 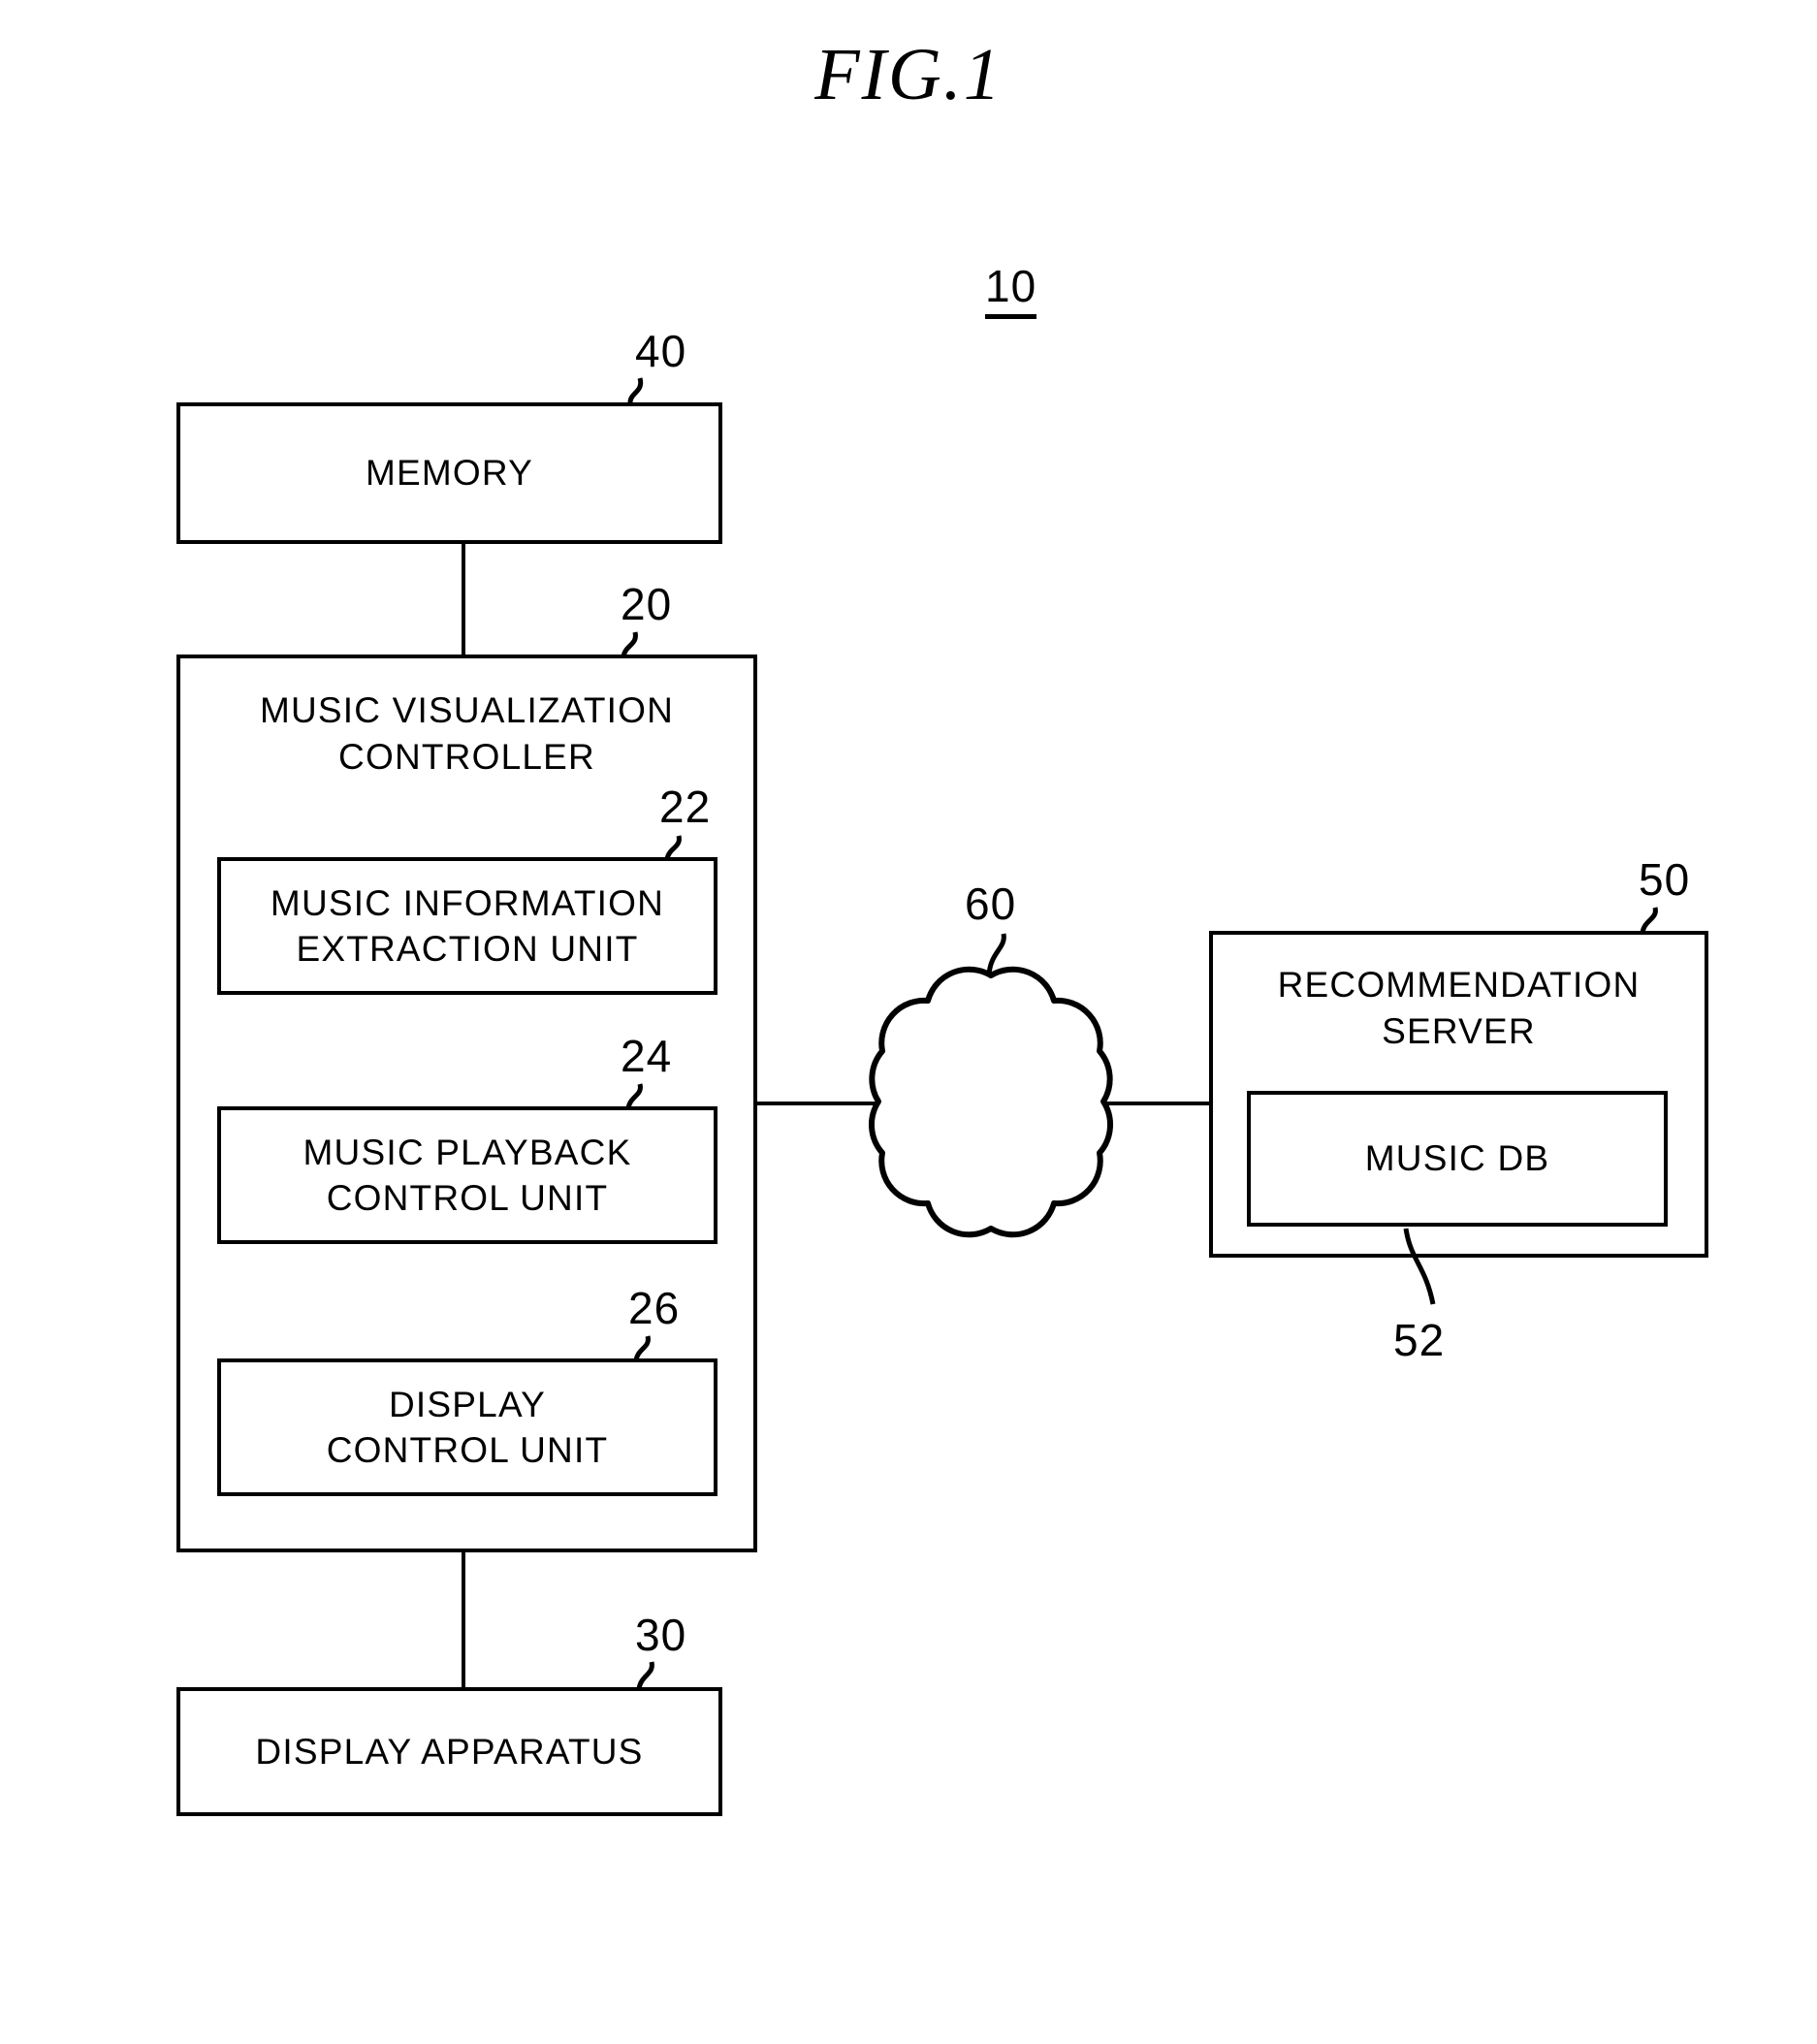 I want to click on connector-controller-to-display-apparatus, so click(x=464, y=1619).